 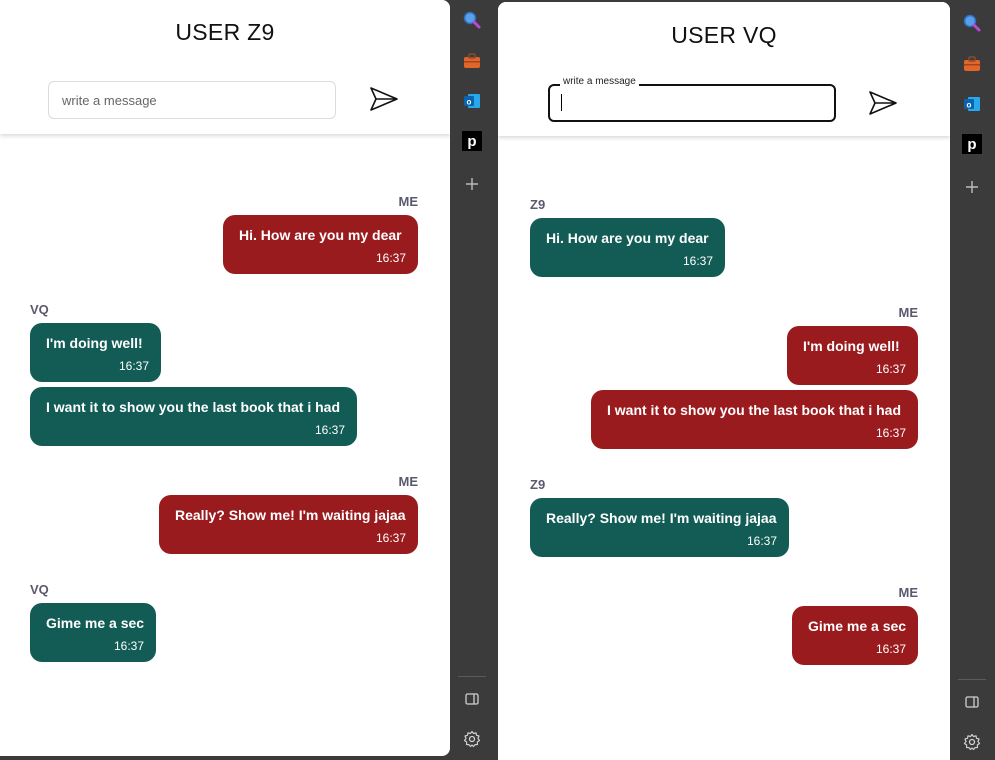 I want to click on message-input-placeholder: write a message, so click(x=109, y=100).